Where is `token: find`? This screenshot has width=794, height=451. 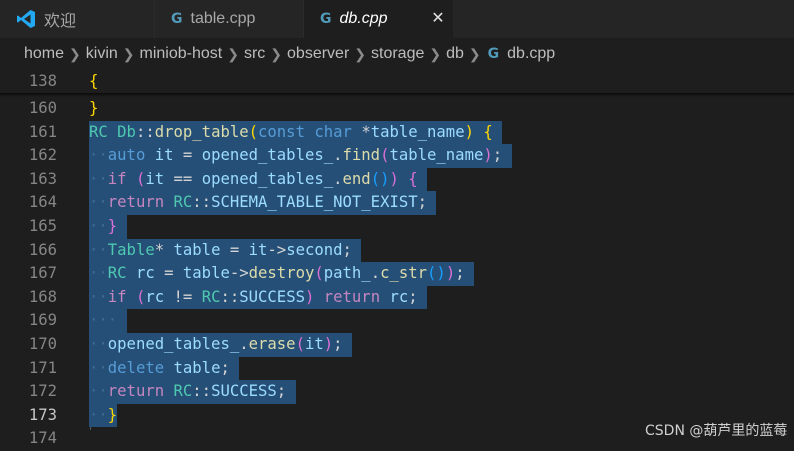 token: find is located at coordinates (361, 155).